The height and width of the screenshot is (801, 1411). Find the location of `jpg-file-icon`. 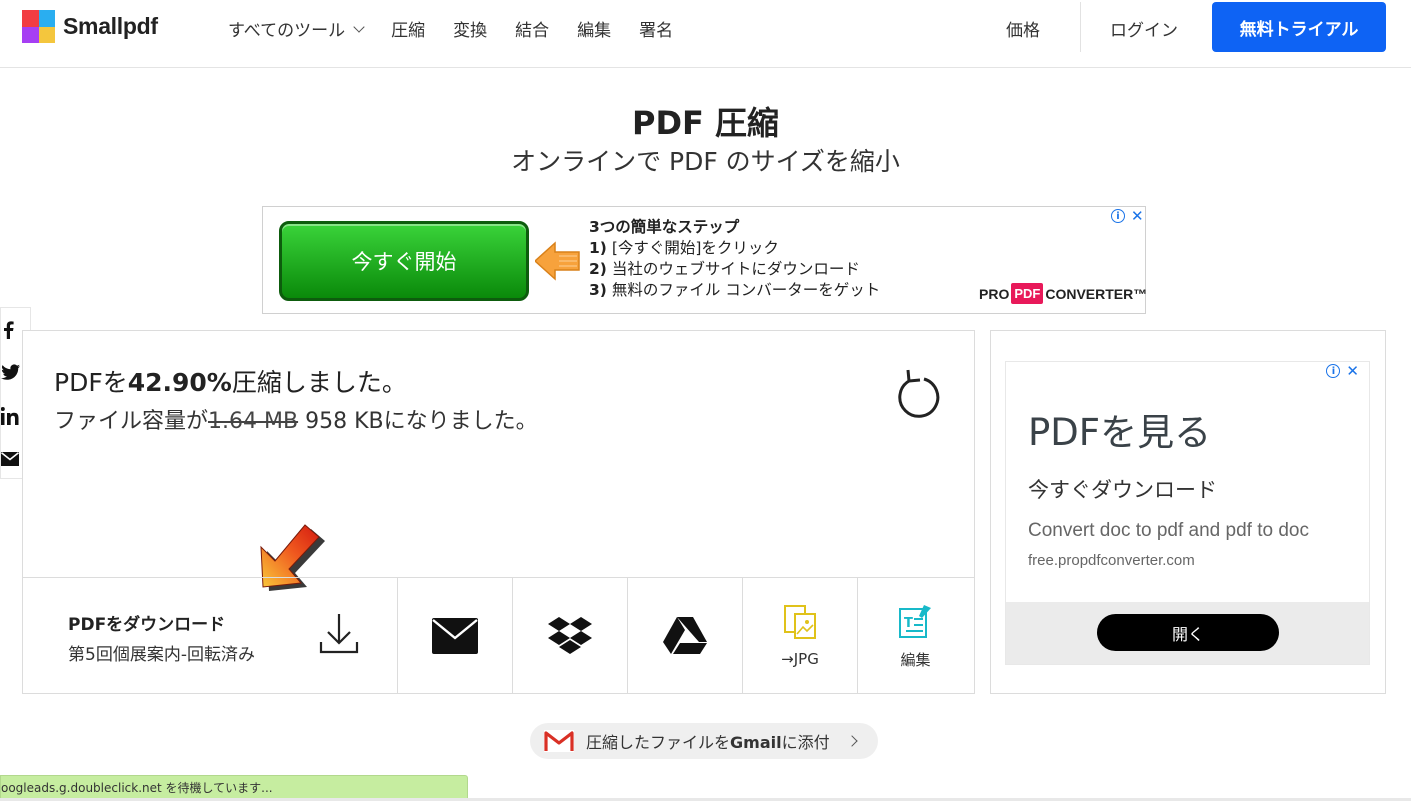

jpg-file-icon is located at coordinates (800, 622).